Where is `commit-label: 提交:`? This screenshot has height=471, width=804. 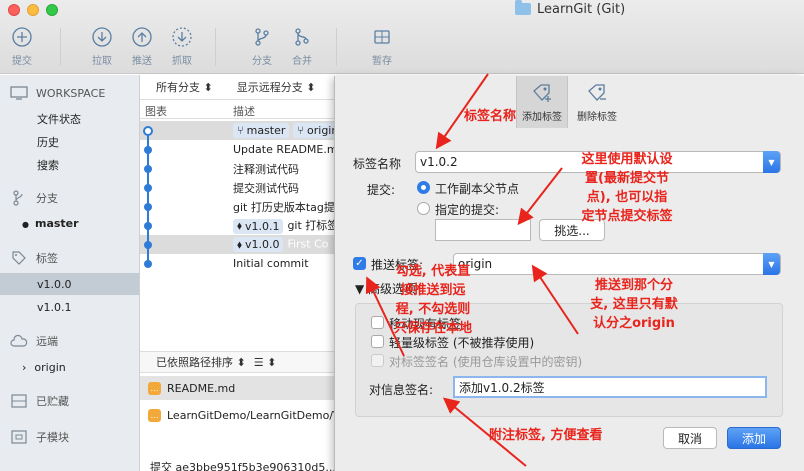 commit-label: 提交: is located at coordinates (381, 190).